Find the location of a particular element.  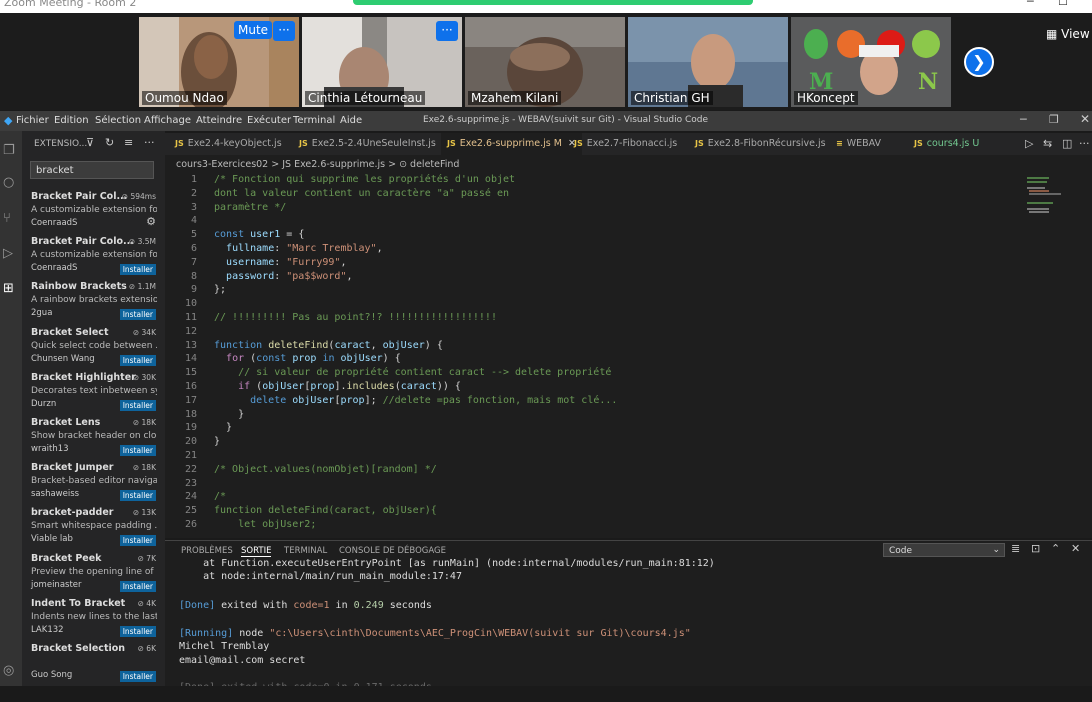

output-channel-select: Code ⌄ is located at coordinates (944, 550).